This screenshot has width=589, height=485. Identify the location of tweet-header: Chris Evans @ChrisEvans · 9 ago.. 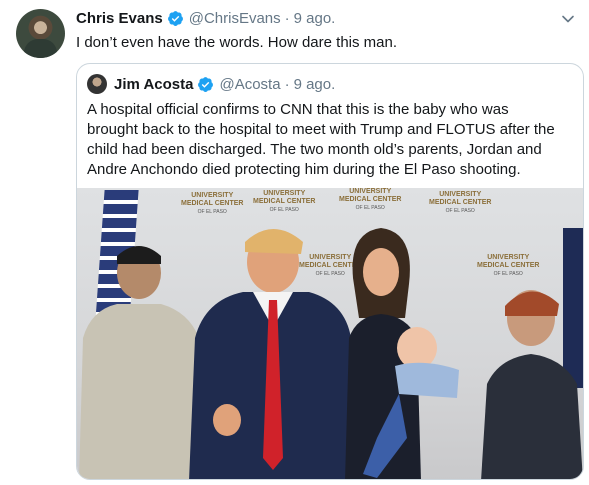
(205, 18).